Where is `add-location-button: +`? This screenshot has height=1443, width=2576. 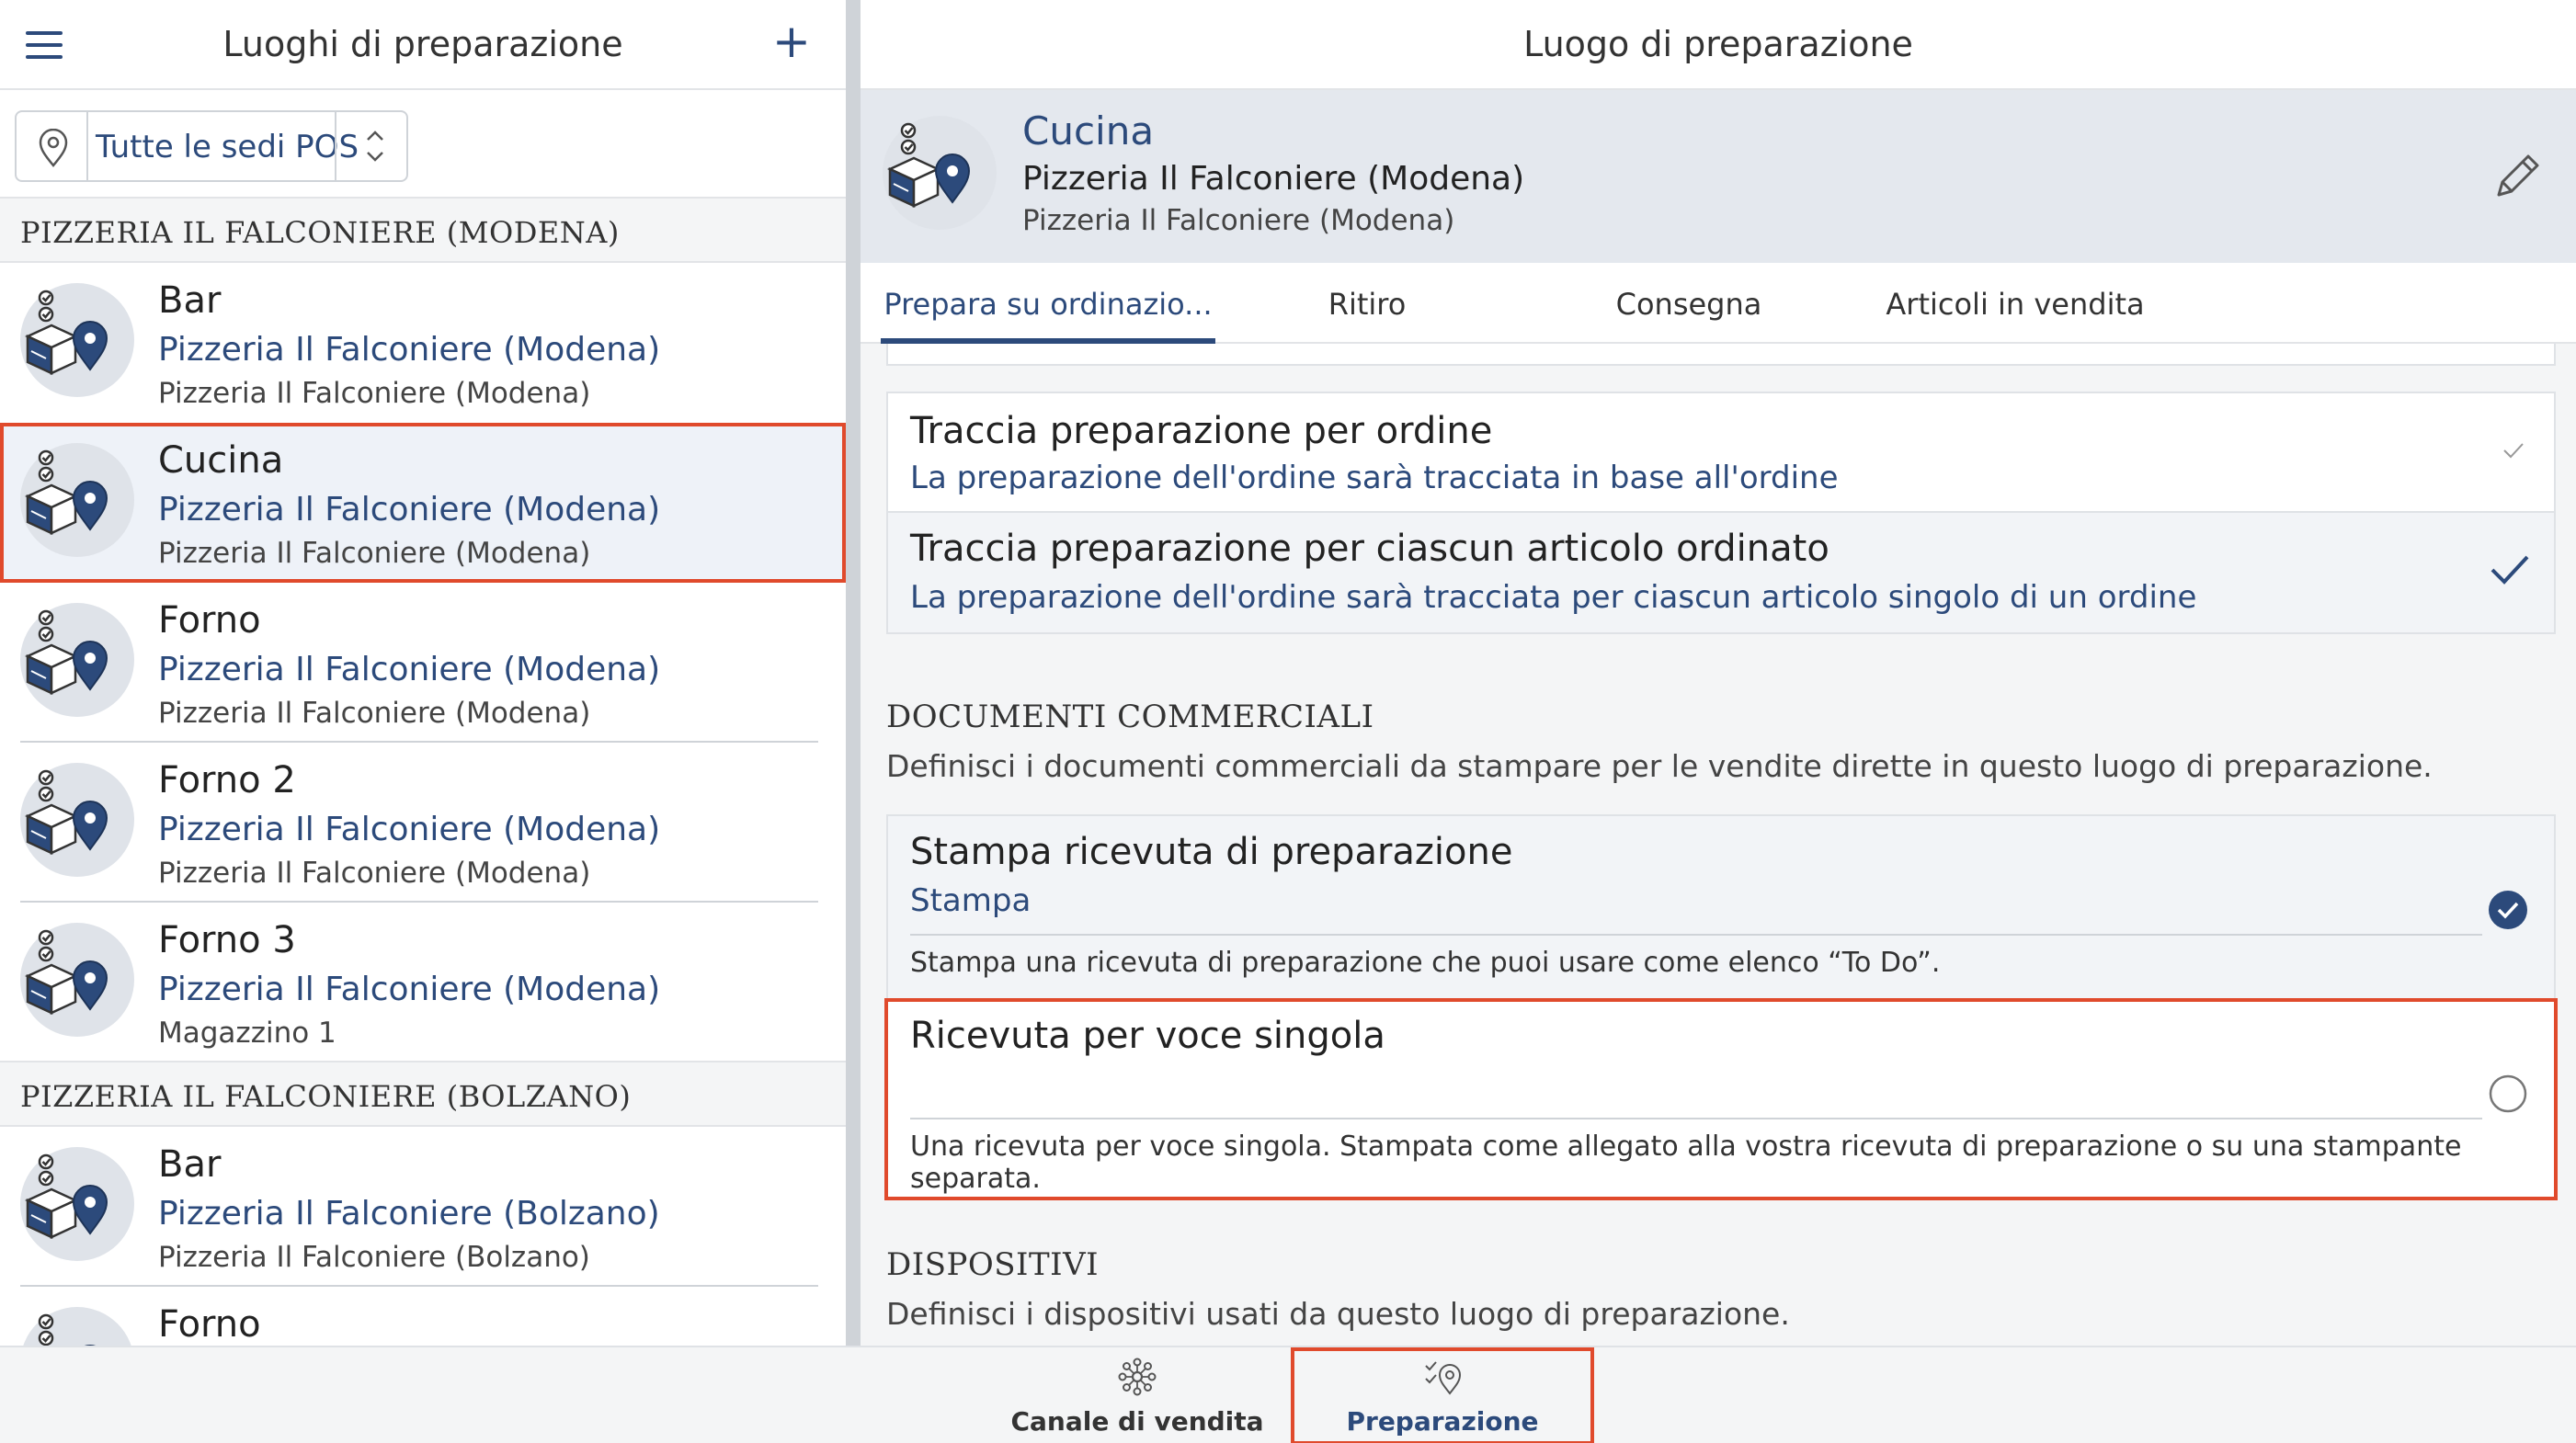
add-location-button: + is located at coordinates (791, 41).